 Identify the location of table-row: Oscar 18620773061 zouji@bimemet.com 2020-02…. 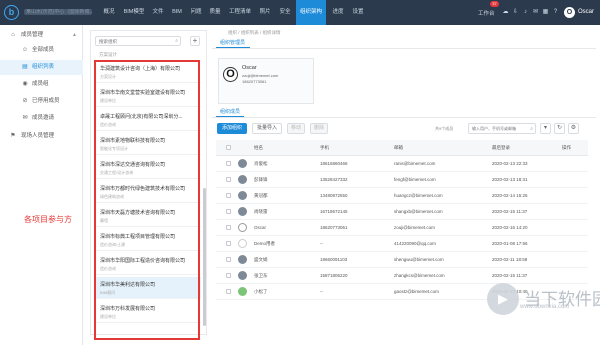
(402, 228).